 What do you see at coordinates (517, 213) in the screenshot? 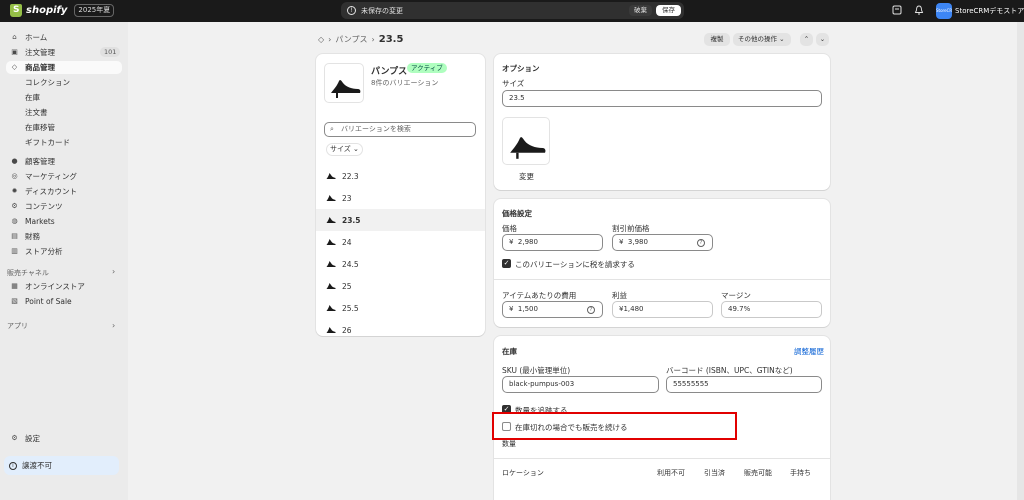
I see `pricing-heading: 価格設定` at bounding box center [517, 213].